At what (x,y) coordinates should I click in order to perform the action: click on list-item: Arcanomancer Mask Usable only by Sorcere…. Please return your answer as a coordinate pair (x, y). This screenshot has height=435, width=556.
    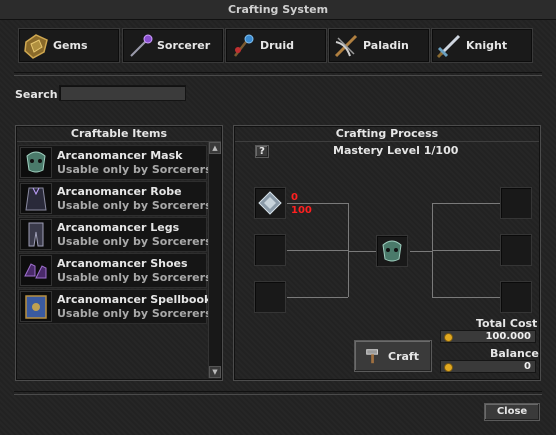
    Looking at the image, I should click on (115, 162).